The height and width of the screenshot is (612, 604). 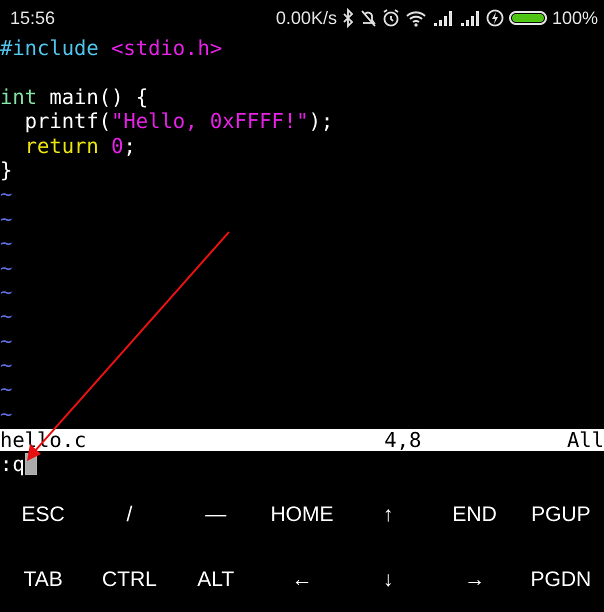 What do you see at coordinates (302, 515) in the screenshot?
I see `key-button: HOME` at bounding box center [302, 515].